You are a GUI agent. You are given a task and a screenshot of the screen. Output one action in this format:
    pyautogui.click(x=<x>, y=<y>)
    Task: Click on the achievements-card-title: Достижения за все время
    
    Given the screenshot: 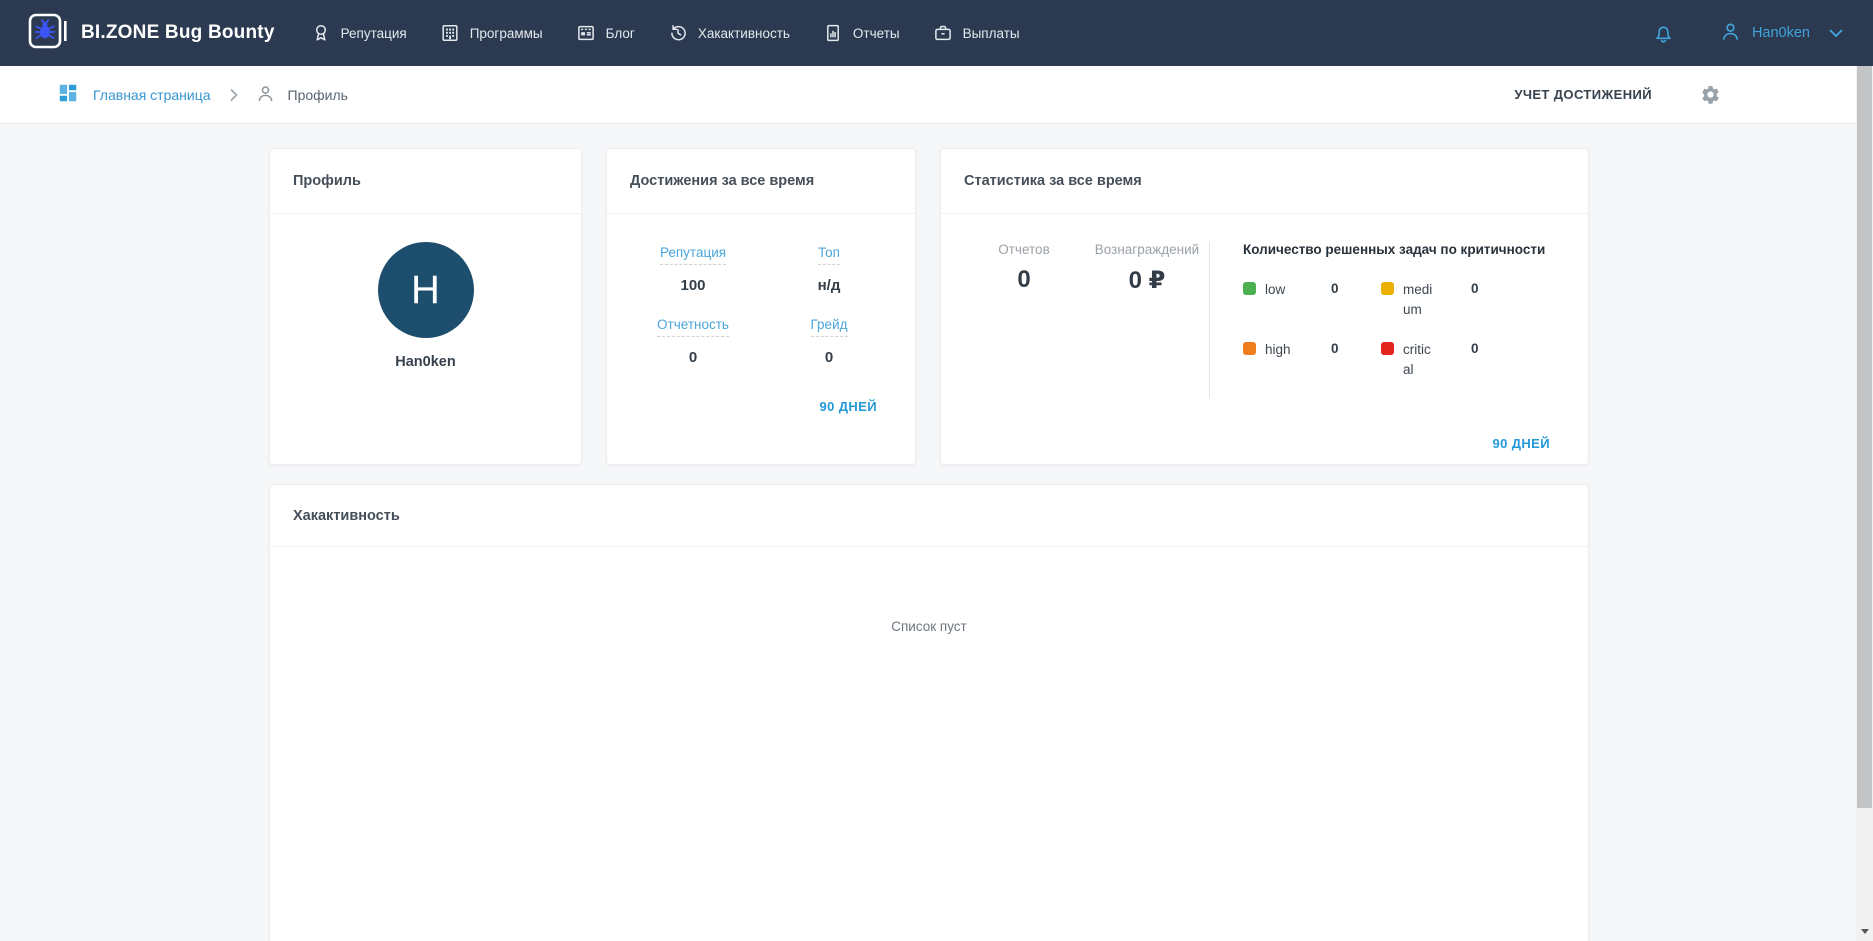 What is the action you would take?
    pyautogui.click(x=761, y=181)
    